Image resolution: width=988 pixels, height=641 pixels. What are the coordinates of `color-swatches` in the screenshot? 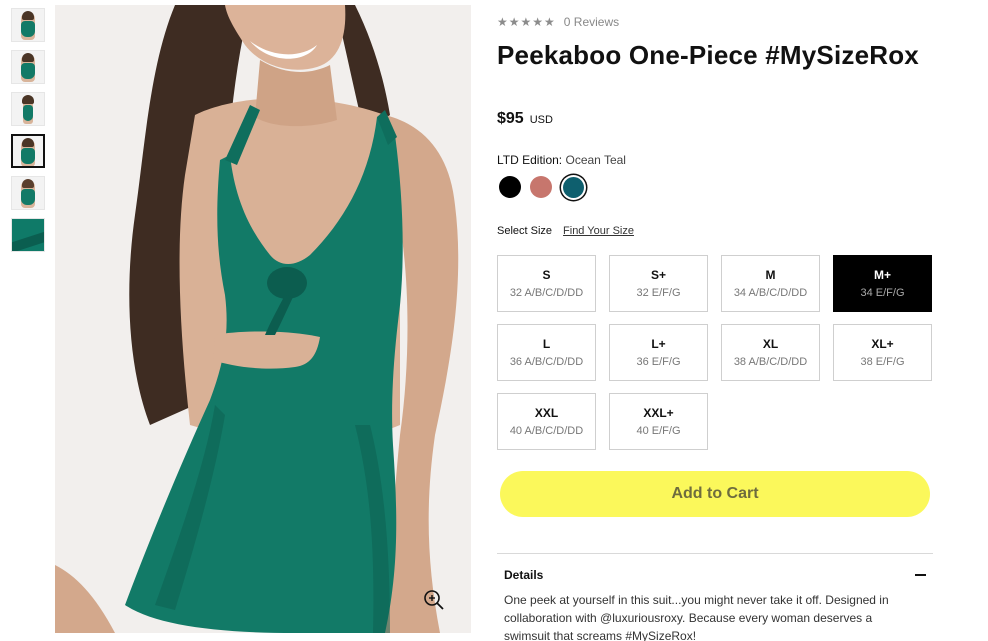 It's located at (546, 187).